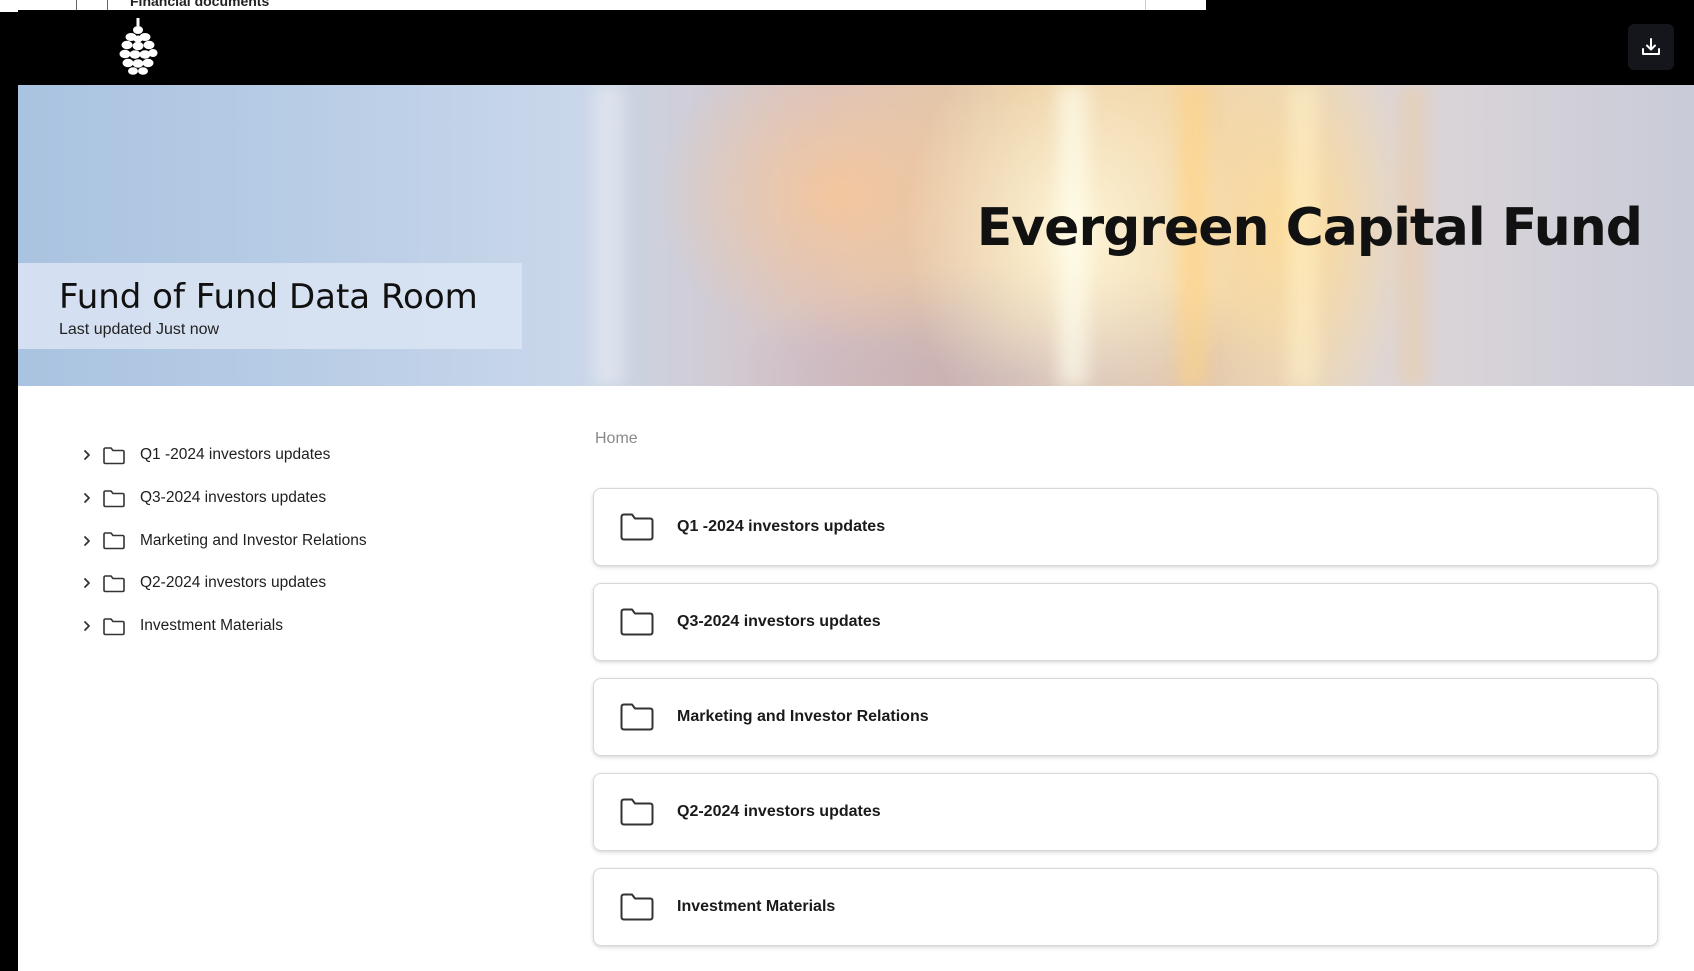 This screenshot has width=1694, height=971. I want to click on folder-card: Marketing and Investor Relations, so click(1125, 717).